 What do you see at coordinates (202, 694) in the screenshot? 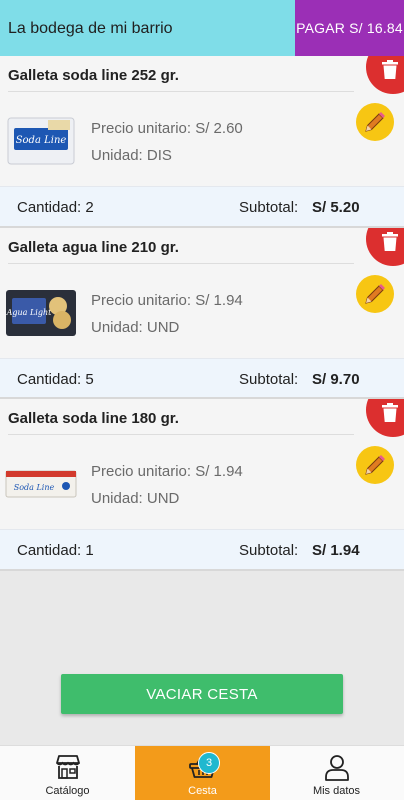
I see `empty-cart-button: VACIAR CESTA` at bounding box center [202, 694].